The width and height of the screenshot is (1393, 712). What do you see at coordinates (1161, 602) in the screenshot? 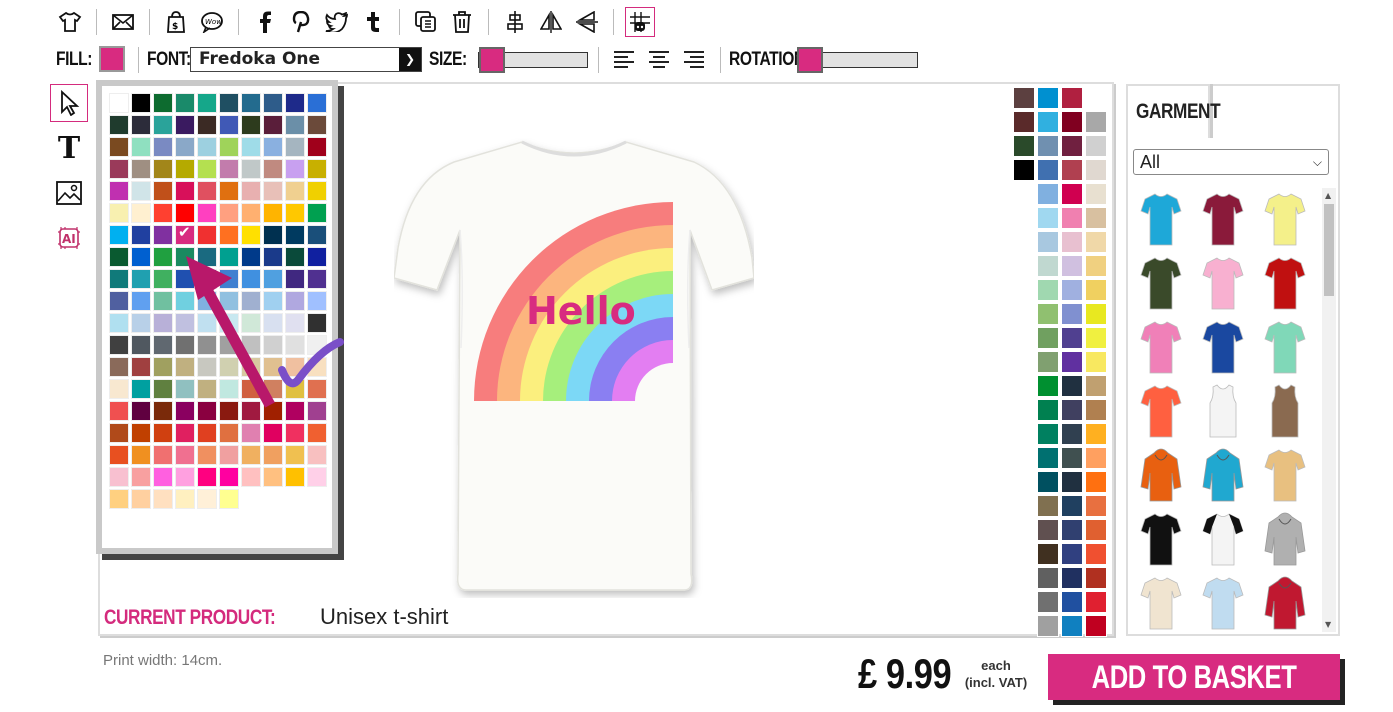
I see `garment-item-tee-natural` at bounding box center [1161, 602].